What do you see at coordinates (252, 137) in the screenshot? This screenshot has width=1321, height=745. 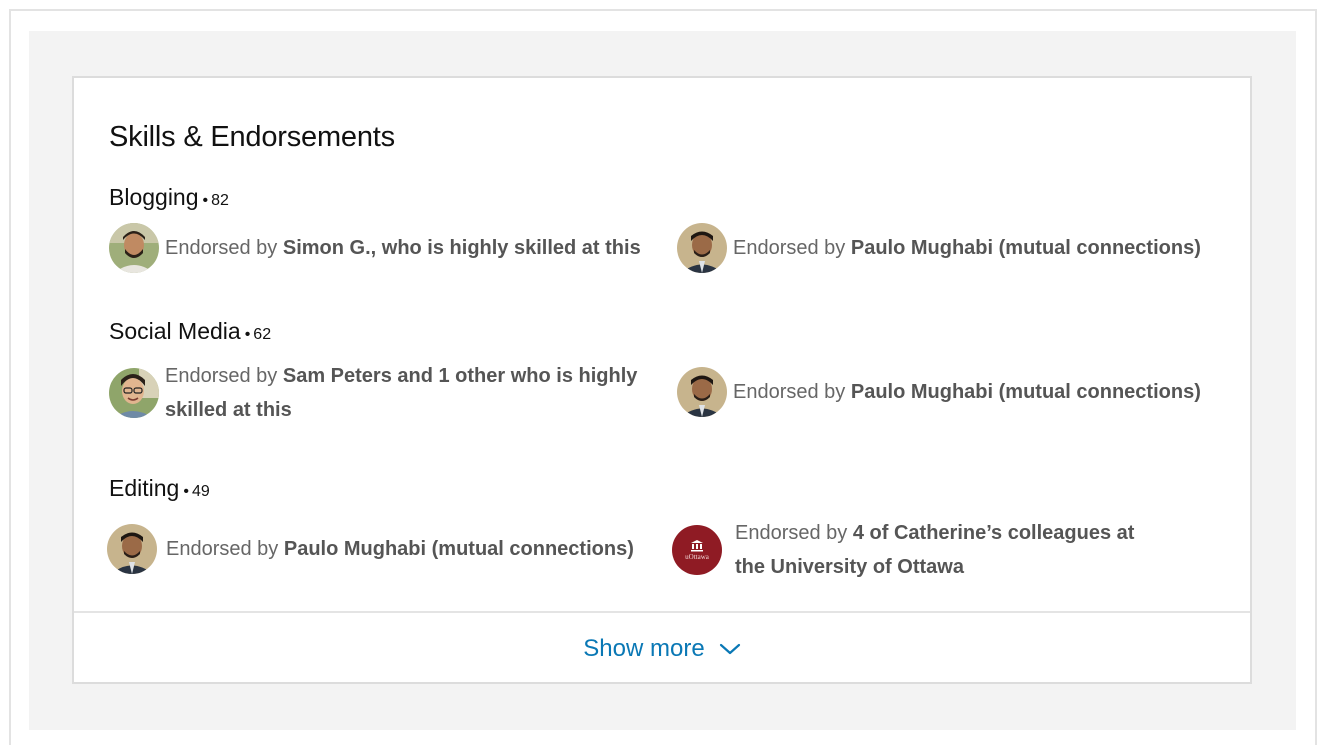 I see `section-title: Skills & Endorsements` at bounding box center [252, 137].